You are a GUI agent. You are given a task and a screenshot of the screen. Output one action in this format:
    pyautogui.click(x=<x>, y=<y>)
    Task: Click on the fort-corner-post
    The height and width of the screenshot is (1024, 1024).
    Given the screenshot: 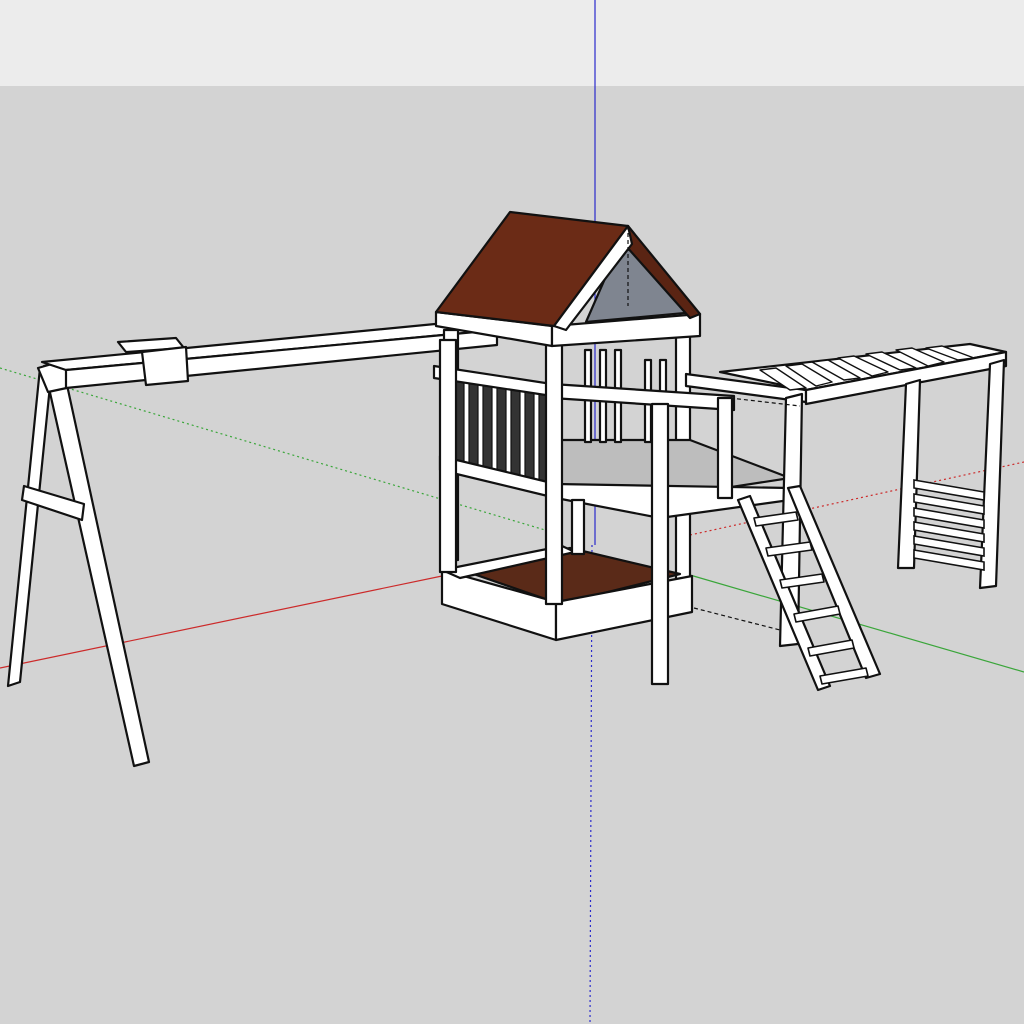 What is the action you would take?
    pyautogui.click(x=448, y=456)
    